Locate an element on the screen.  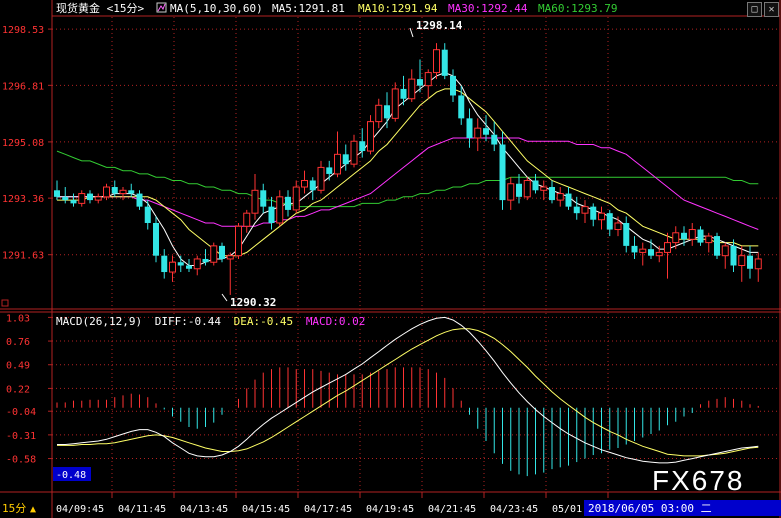
macd-tick-label: -0.58 is located at coordinates (21, 460).